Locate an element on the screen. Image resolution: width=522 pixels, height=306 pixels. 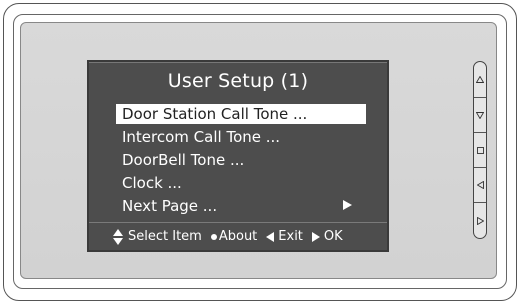
down-key is located at coordinates (480, 114).